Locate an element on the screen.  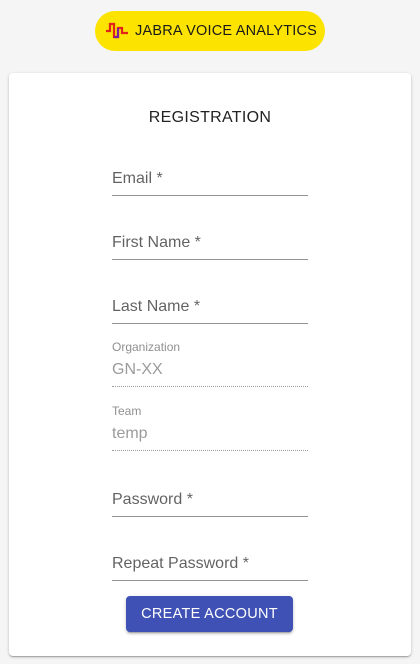
brand-name: JABRA VOICE ANALYTICS is located at coordinates (226, 31).